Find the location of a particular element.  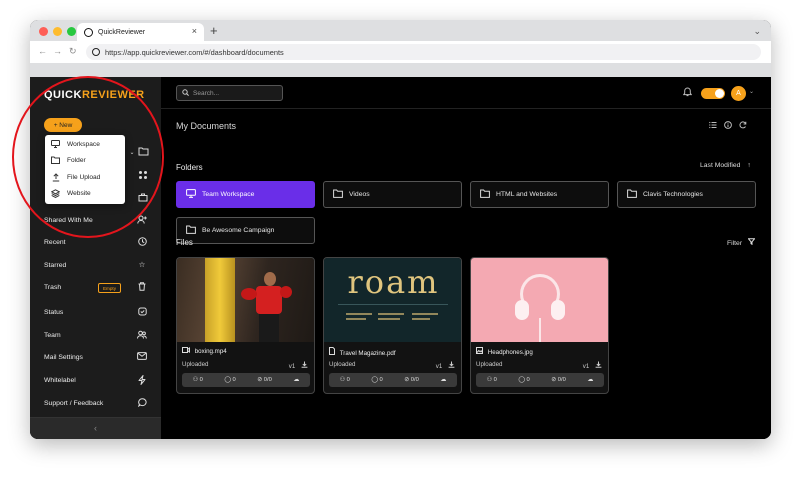

sidebar-item-whitelabel: Whitelabel is located at coordinates (95, 381).